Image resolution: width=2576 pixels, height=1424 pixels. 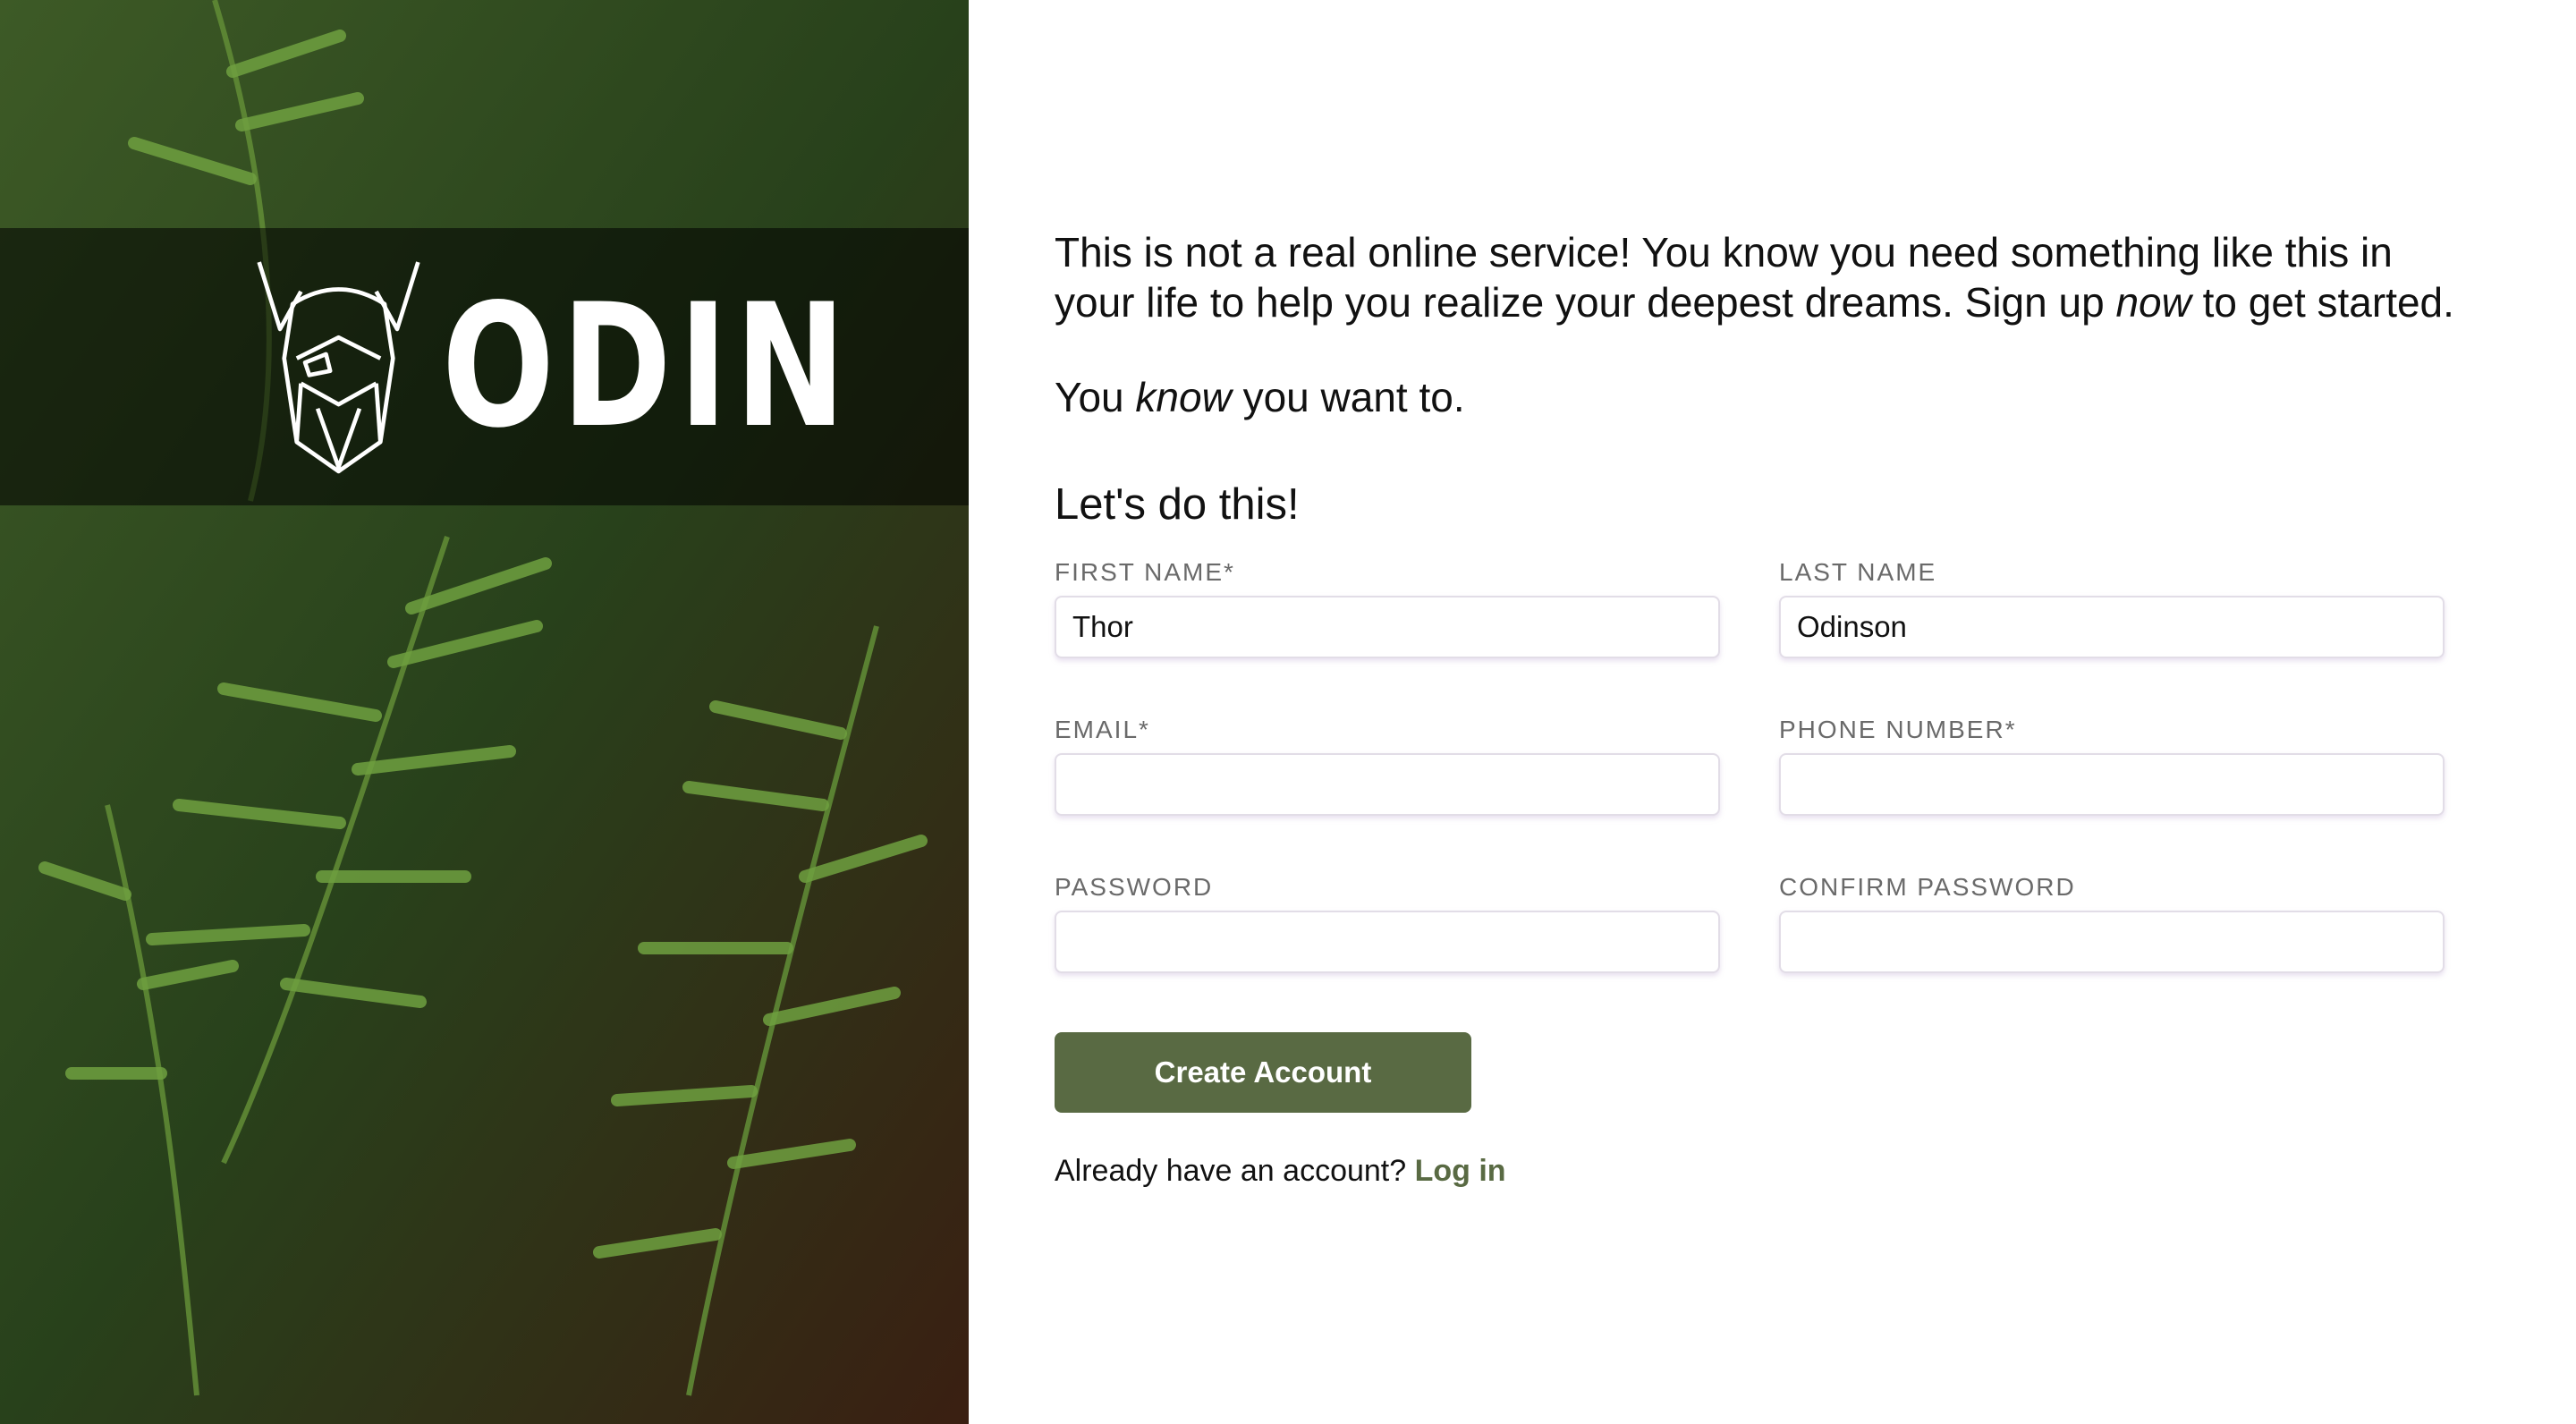 I want to click on brand-banner: ODIN, so click(x=484, y=366).